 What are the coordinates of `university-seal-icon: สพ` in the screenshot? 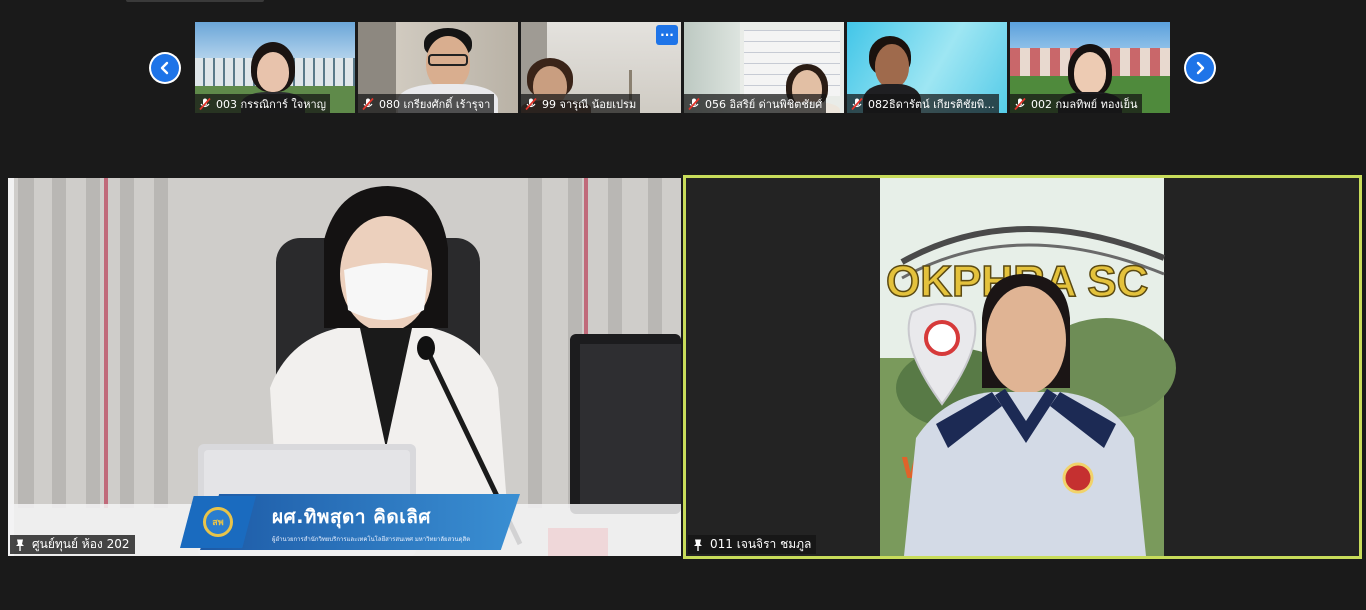 It's located at (218, 522).